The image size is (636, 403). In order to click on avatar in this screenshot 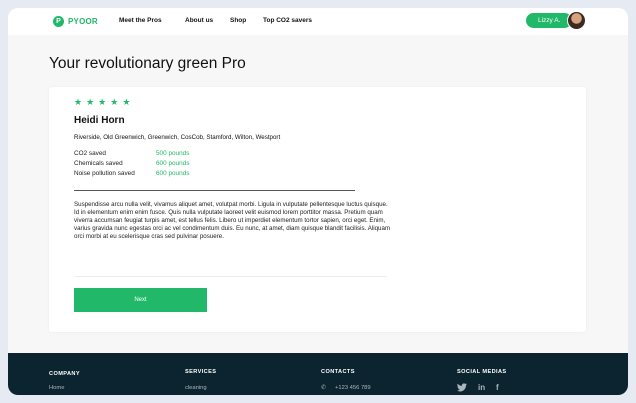, I will do `click(576, 20)`.